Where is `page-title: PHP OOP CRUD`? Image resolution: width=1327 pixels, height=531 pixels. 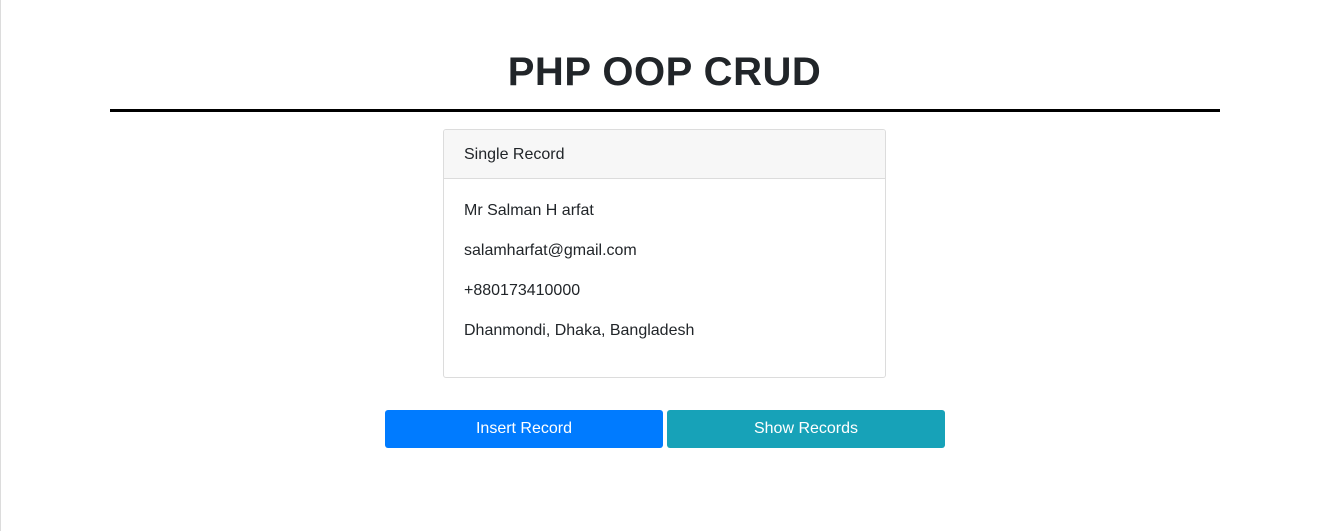 page-title: PHP OOP CRUD is located at coordinates (664, 72).